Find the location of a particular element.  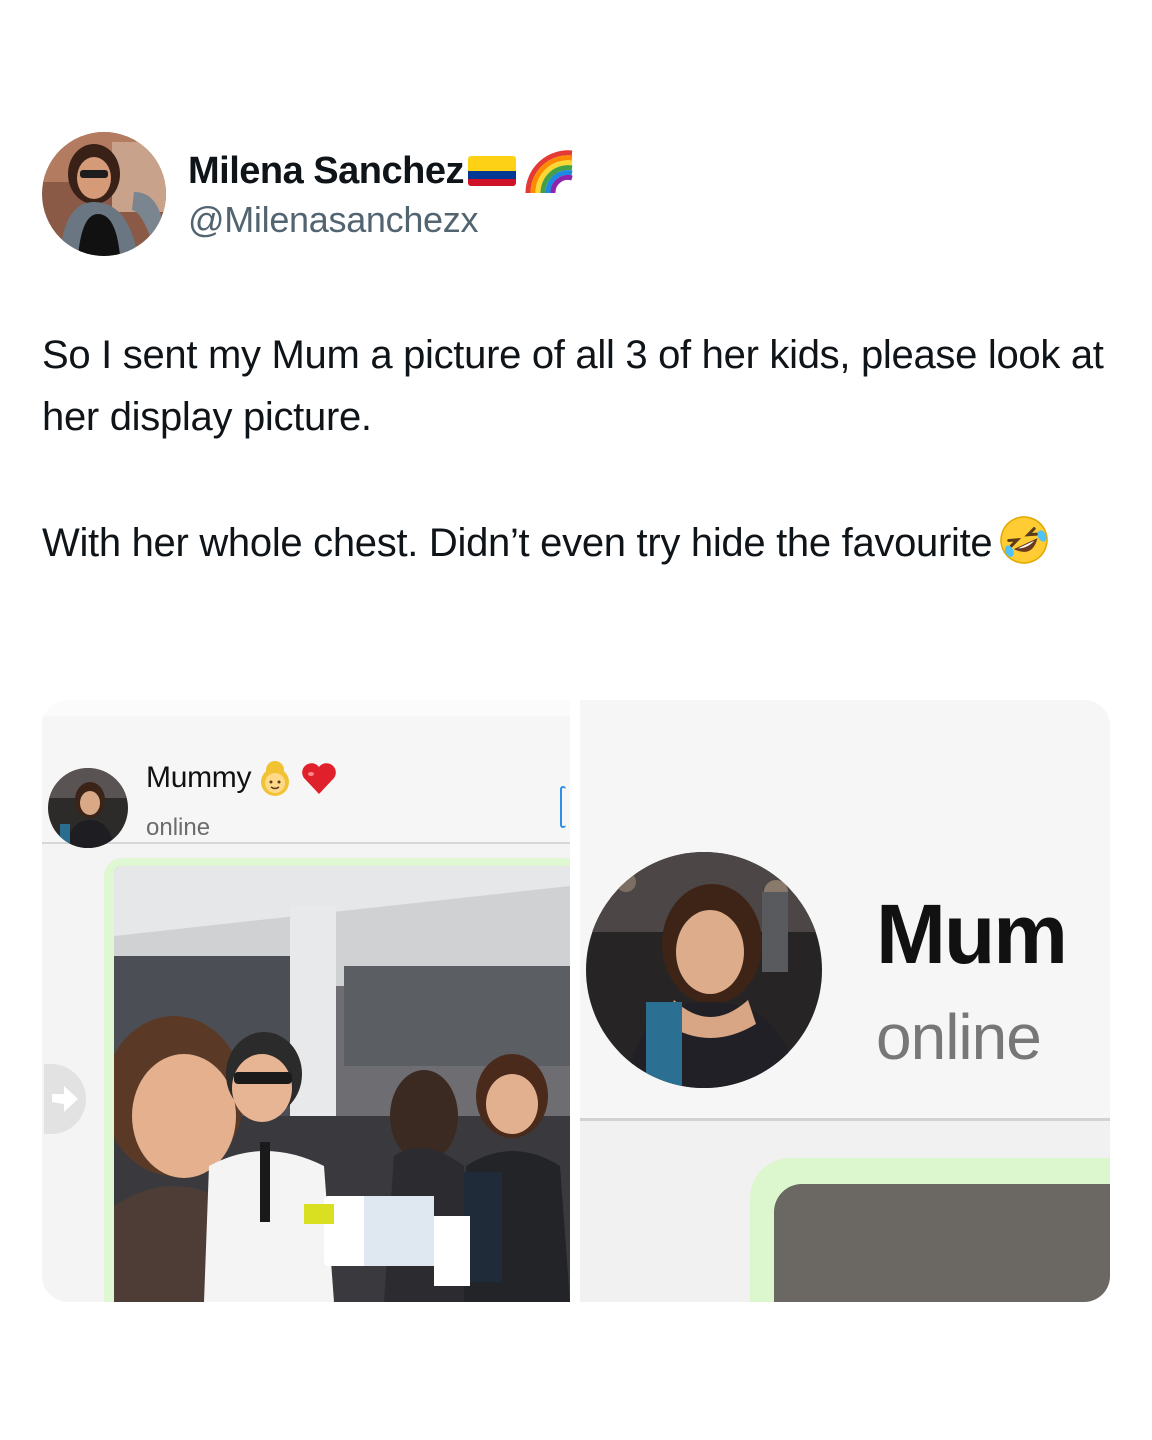

red-heart-icon is located at coordinates (319, 778).